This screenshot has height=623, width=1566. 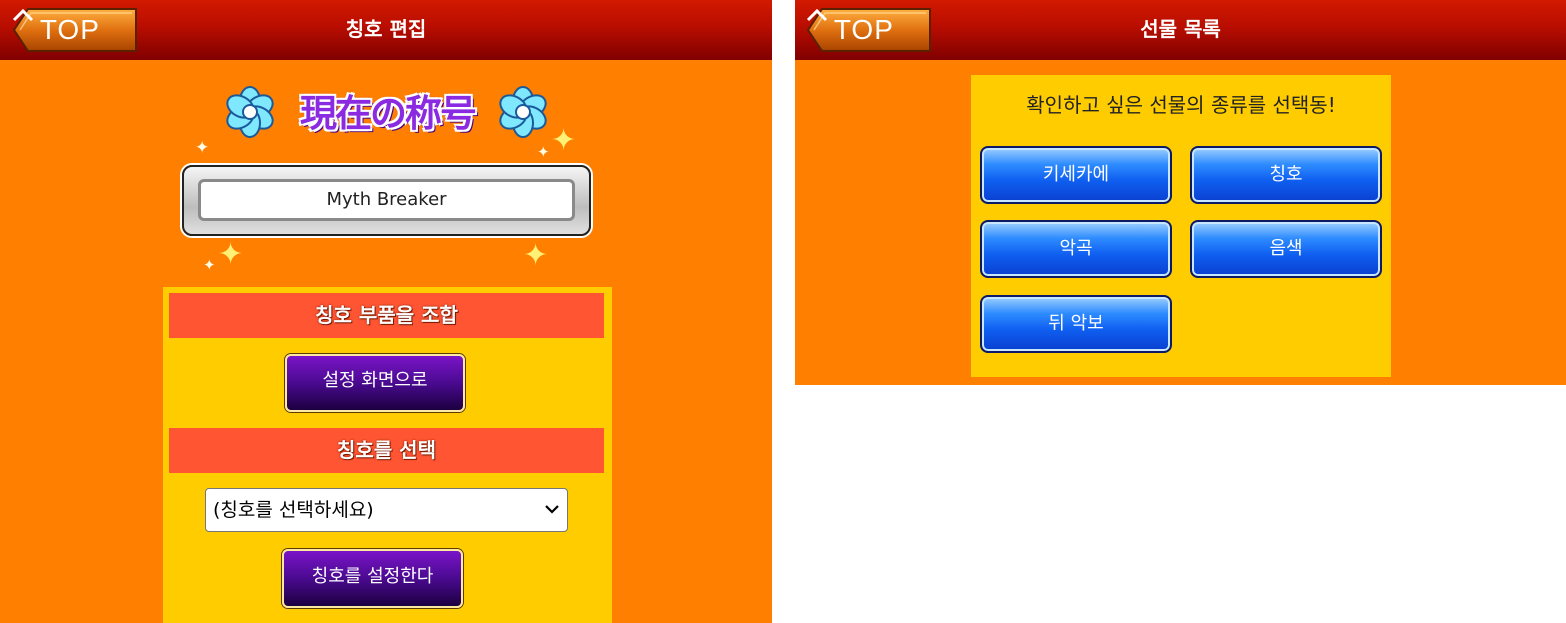 I want to click on current-title-heading: 現在の称号, so click(x=388, y=113).